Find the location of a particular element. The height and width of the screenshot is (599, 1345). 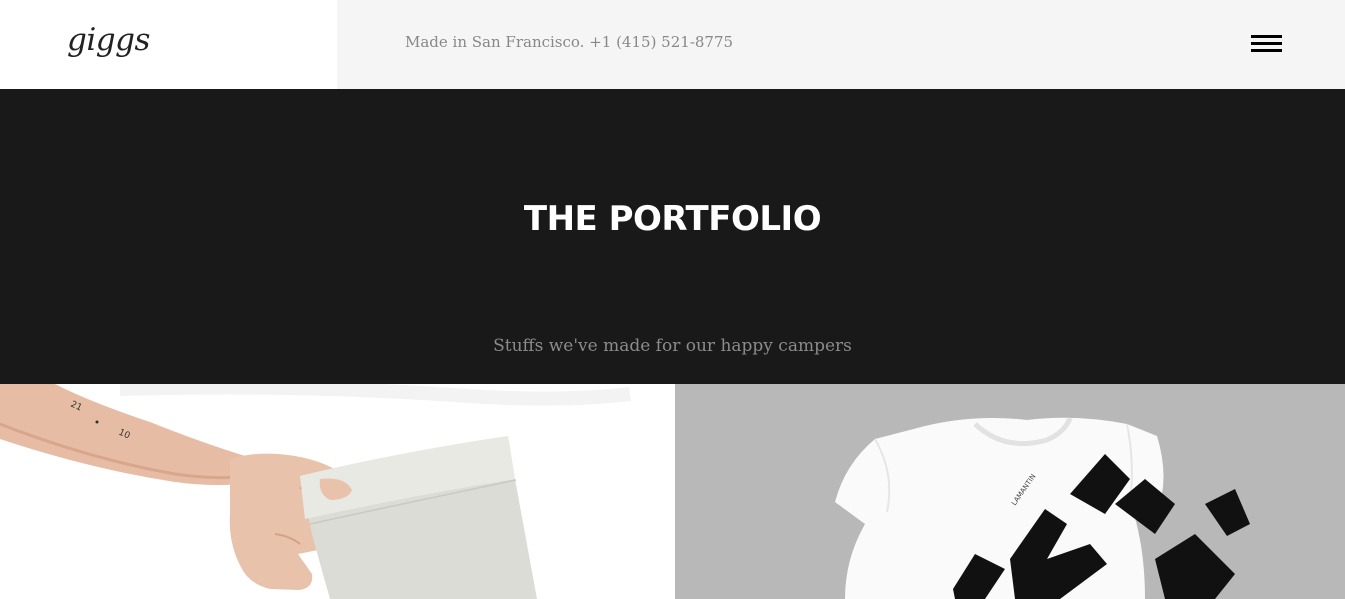

logo-container: giggs is located at coordinates (168, 44).